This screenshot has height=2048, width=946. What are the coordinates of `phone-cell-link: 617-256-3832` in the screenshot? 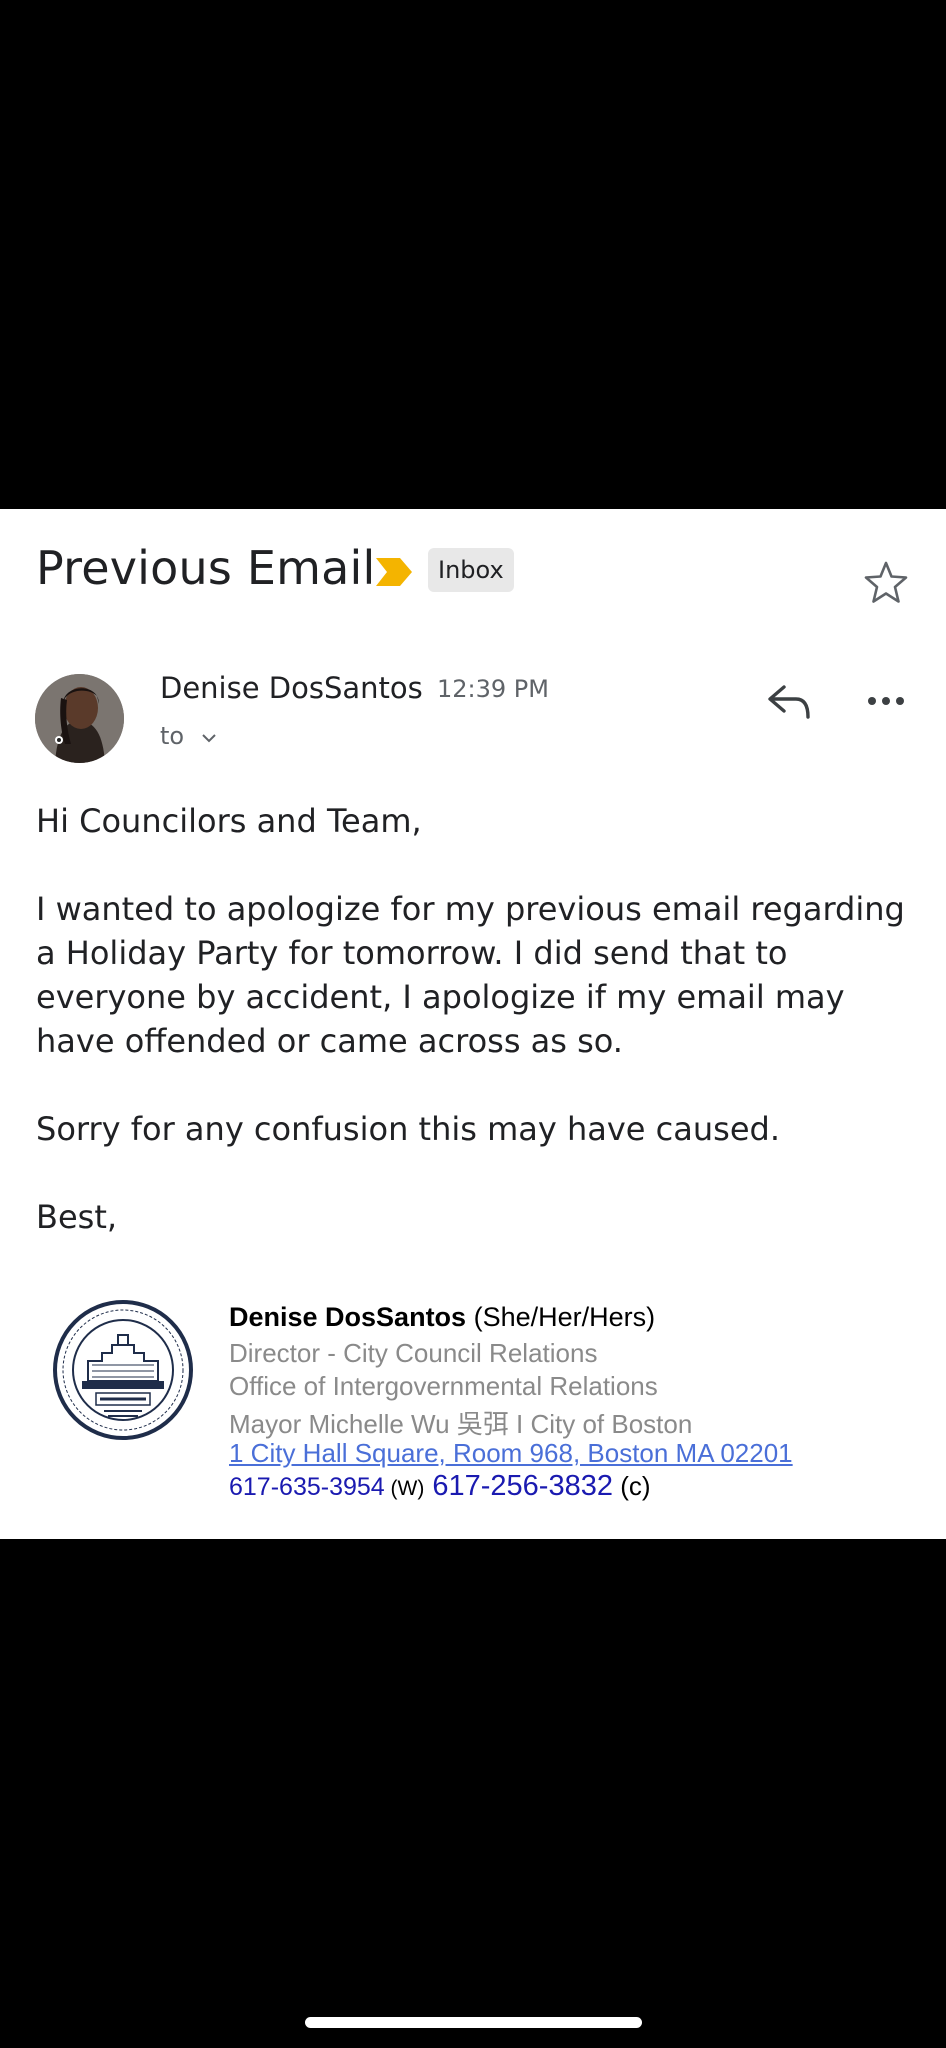 It's located at (522, 1486).